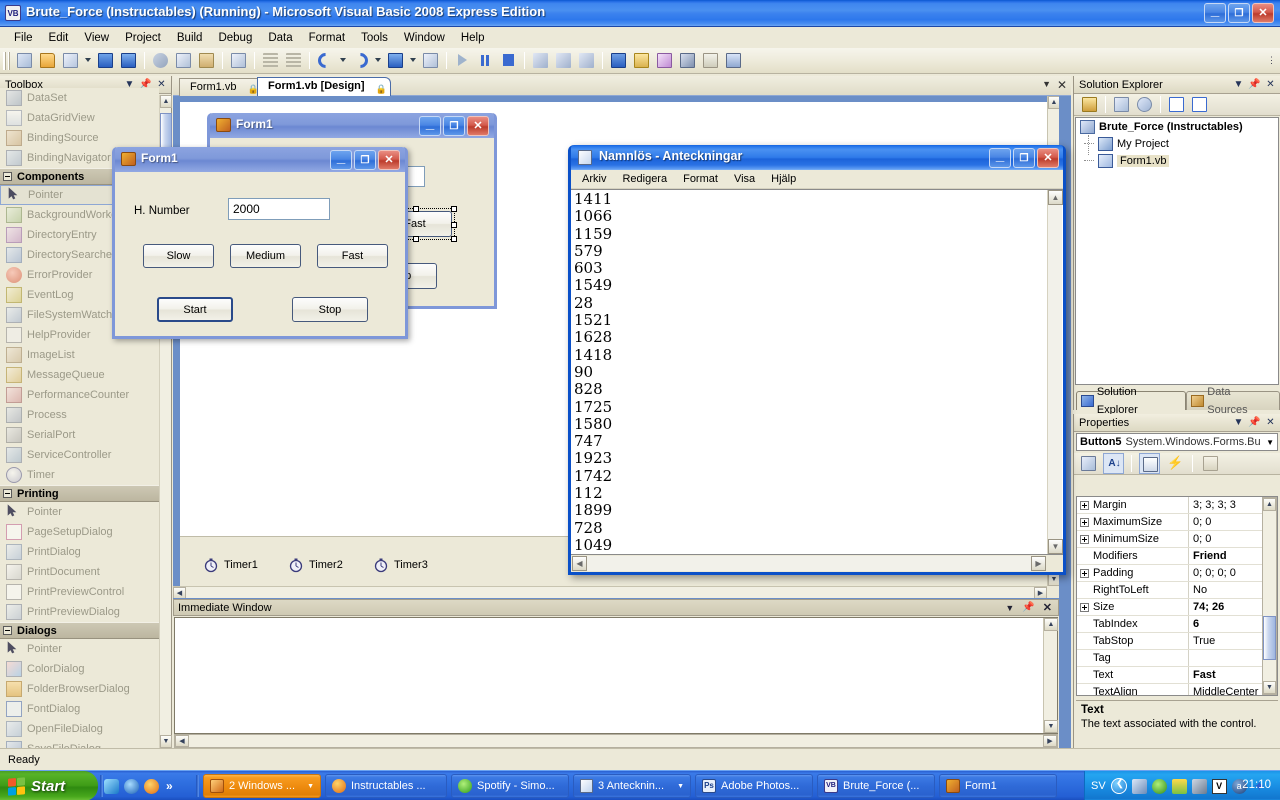 This screenshot has width=1280, height=800. Describe the element at coordinates (1149, 463) in the screenshot. I see `properties-view-icon` at that location.